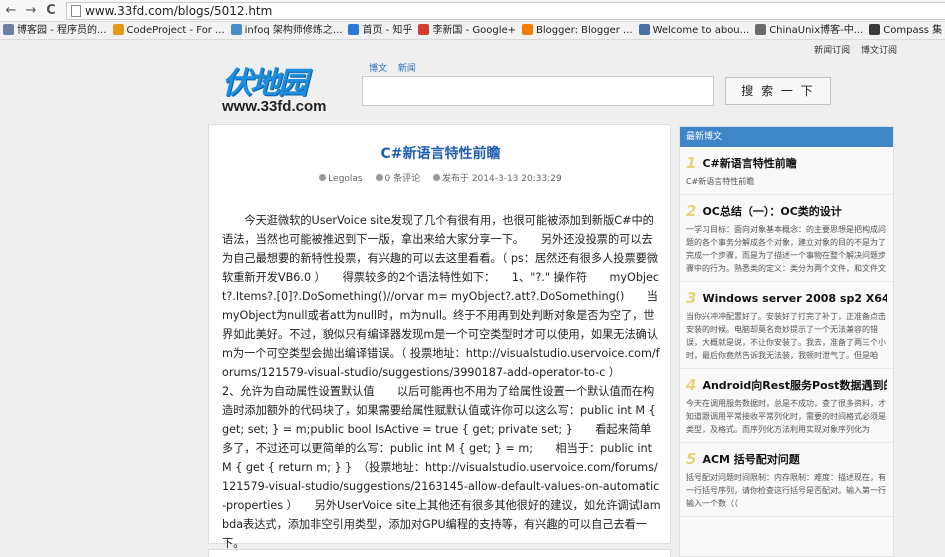  Describe the element at coordinates (720, 181) in the screenshot. I see `sidebar-post-desc: C#新语言特性前瞻` at that location.